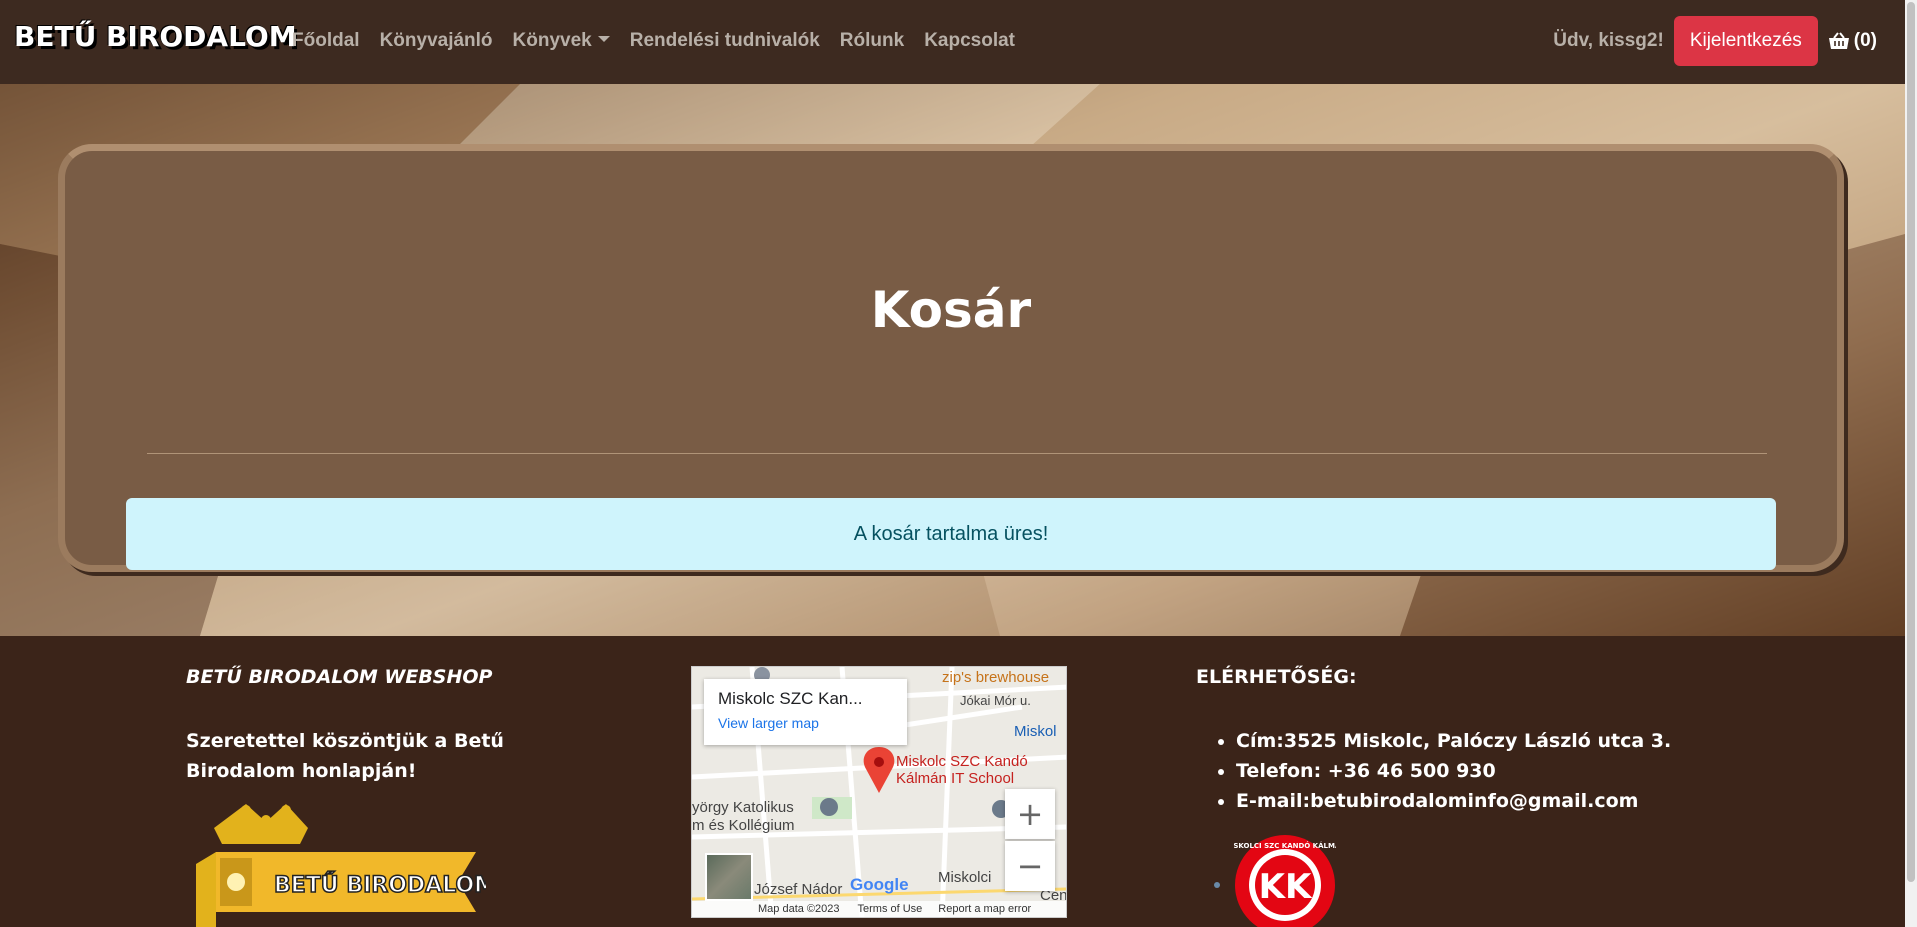  Describe the element at coordinates (805, 712) in the screenshot. I see `map-place-card: Miskolc SZC Kan... View larger map` at that location.